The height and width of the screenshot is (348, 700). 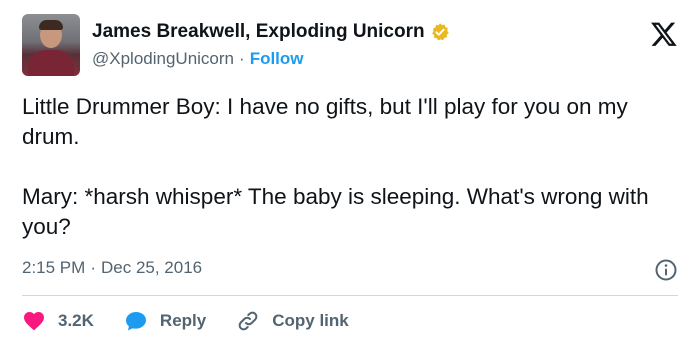 I want to click on link-icon, so click(x=248, y=321).